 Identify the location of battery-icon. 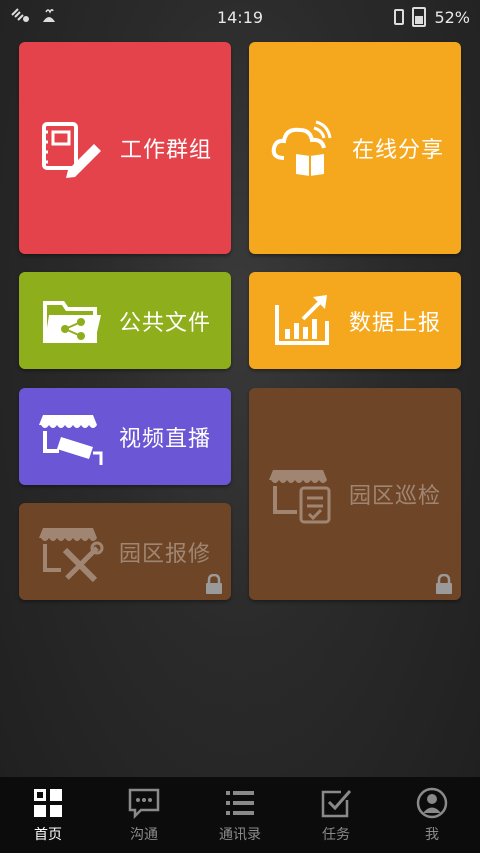
(419, 17).